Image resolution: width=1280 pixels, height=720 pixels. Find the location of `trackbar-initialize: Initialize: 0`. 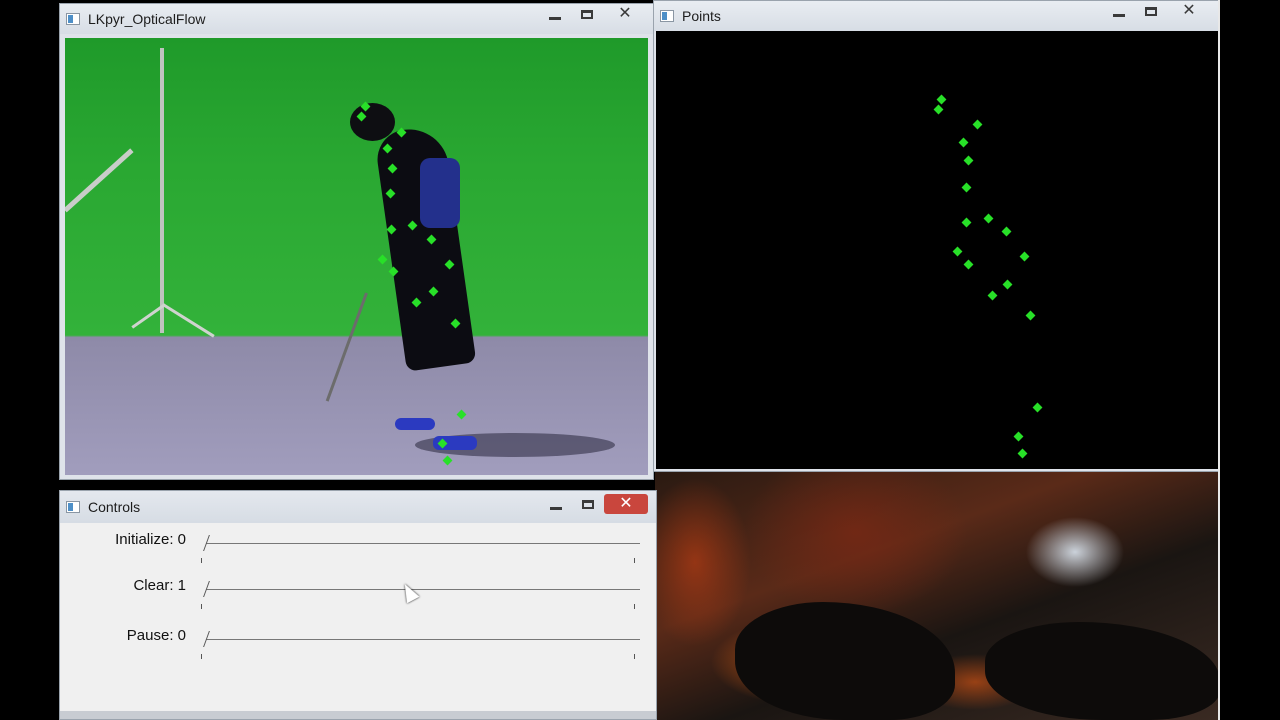

trackbar-initialize: Initialize: 0 is located at coordinates (359, 547).